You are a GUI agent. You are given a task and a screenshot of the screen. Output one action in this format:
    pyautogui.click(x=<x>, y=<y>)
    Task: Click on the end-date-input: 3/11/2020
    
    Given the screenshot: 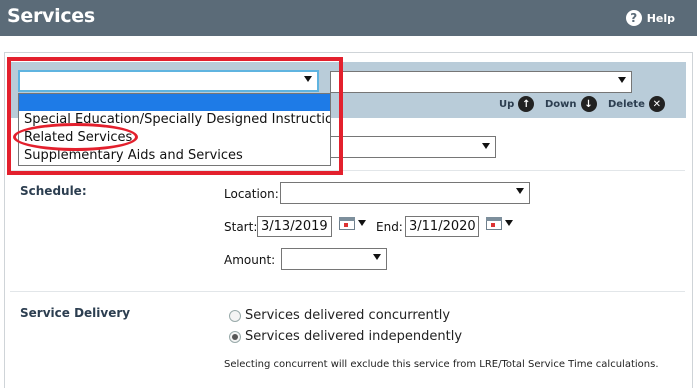 What is the action you would take?
    pyautogui.click(x=442, y=226)
    